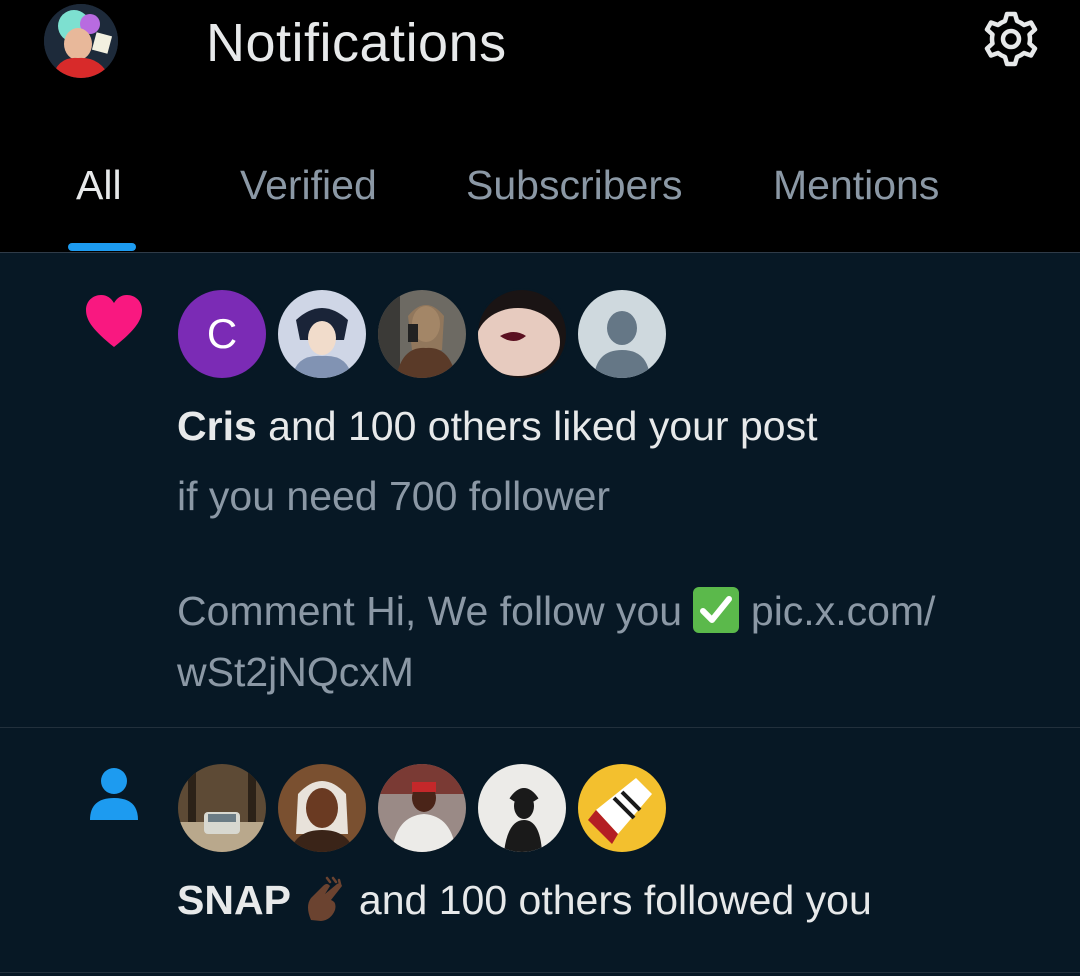 This screenshot has width=1080, height=976. I want to click on tab-subscribers: Subscribers, so click(574, 185).